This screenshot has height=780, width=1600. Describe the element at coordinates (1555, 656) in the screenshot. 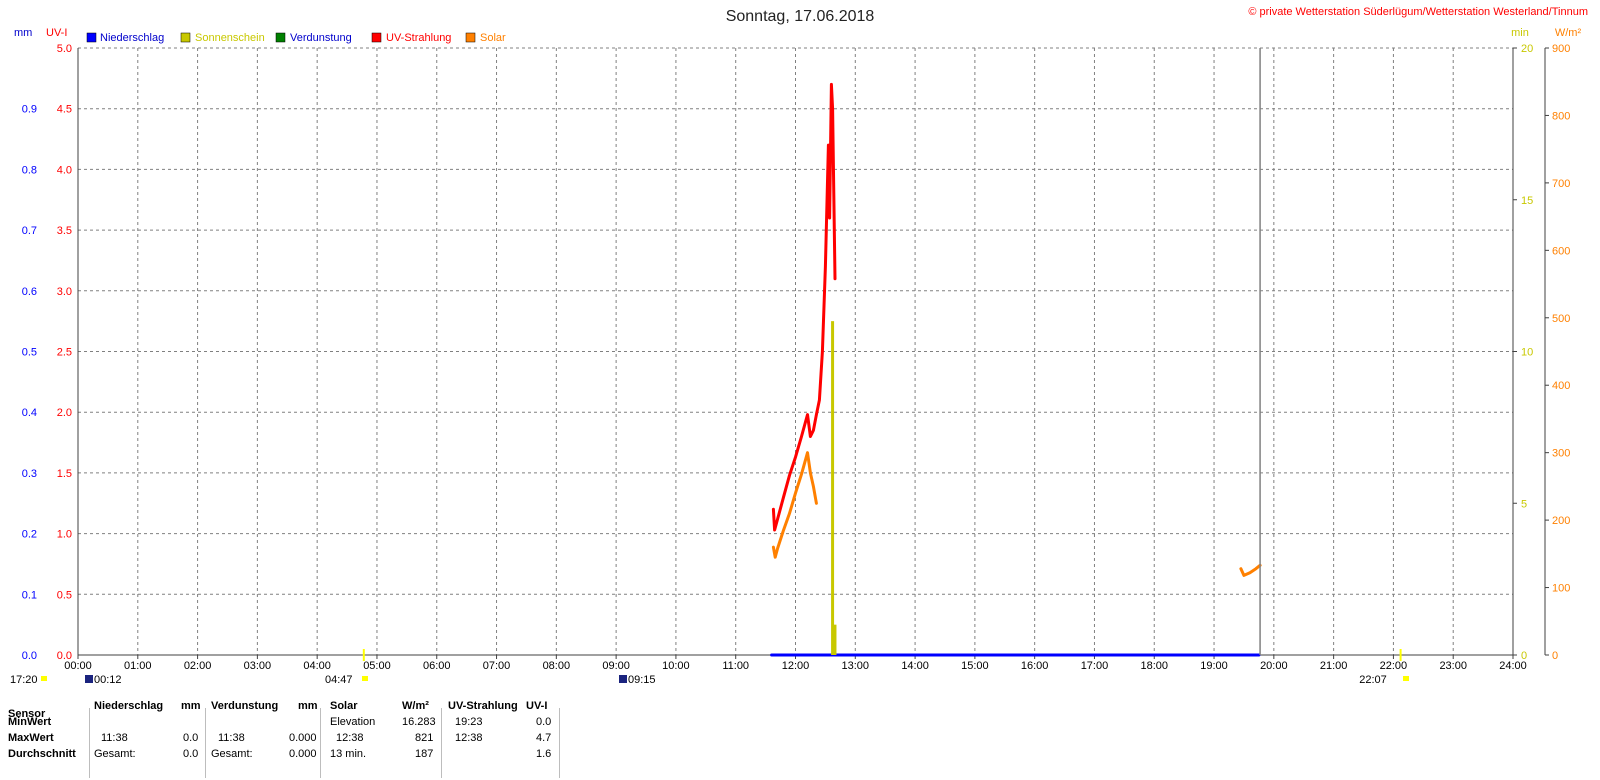

I see `y-tick-label-wm2: 0` at that location.